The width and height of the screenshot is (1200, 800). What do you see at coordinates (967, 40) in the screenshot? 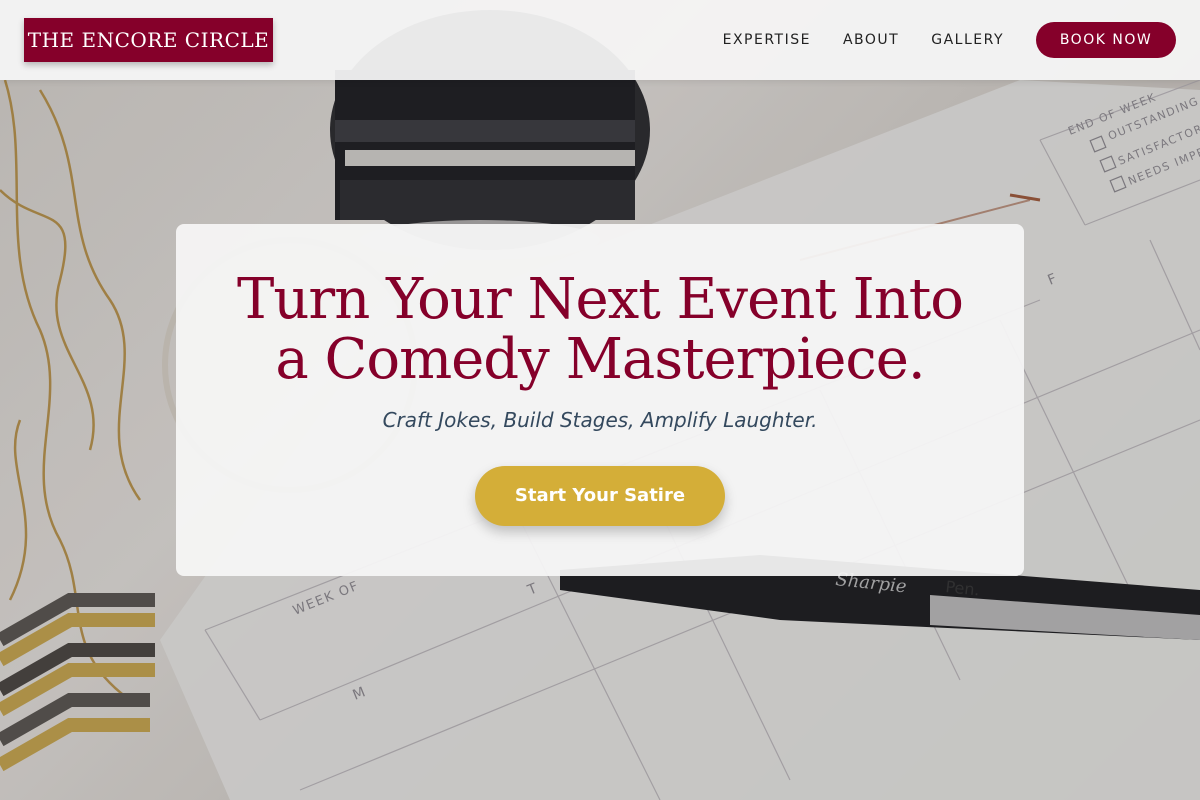
I see `nav-link-gallery: GALLERY` at bounding box center [967, 40].